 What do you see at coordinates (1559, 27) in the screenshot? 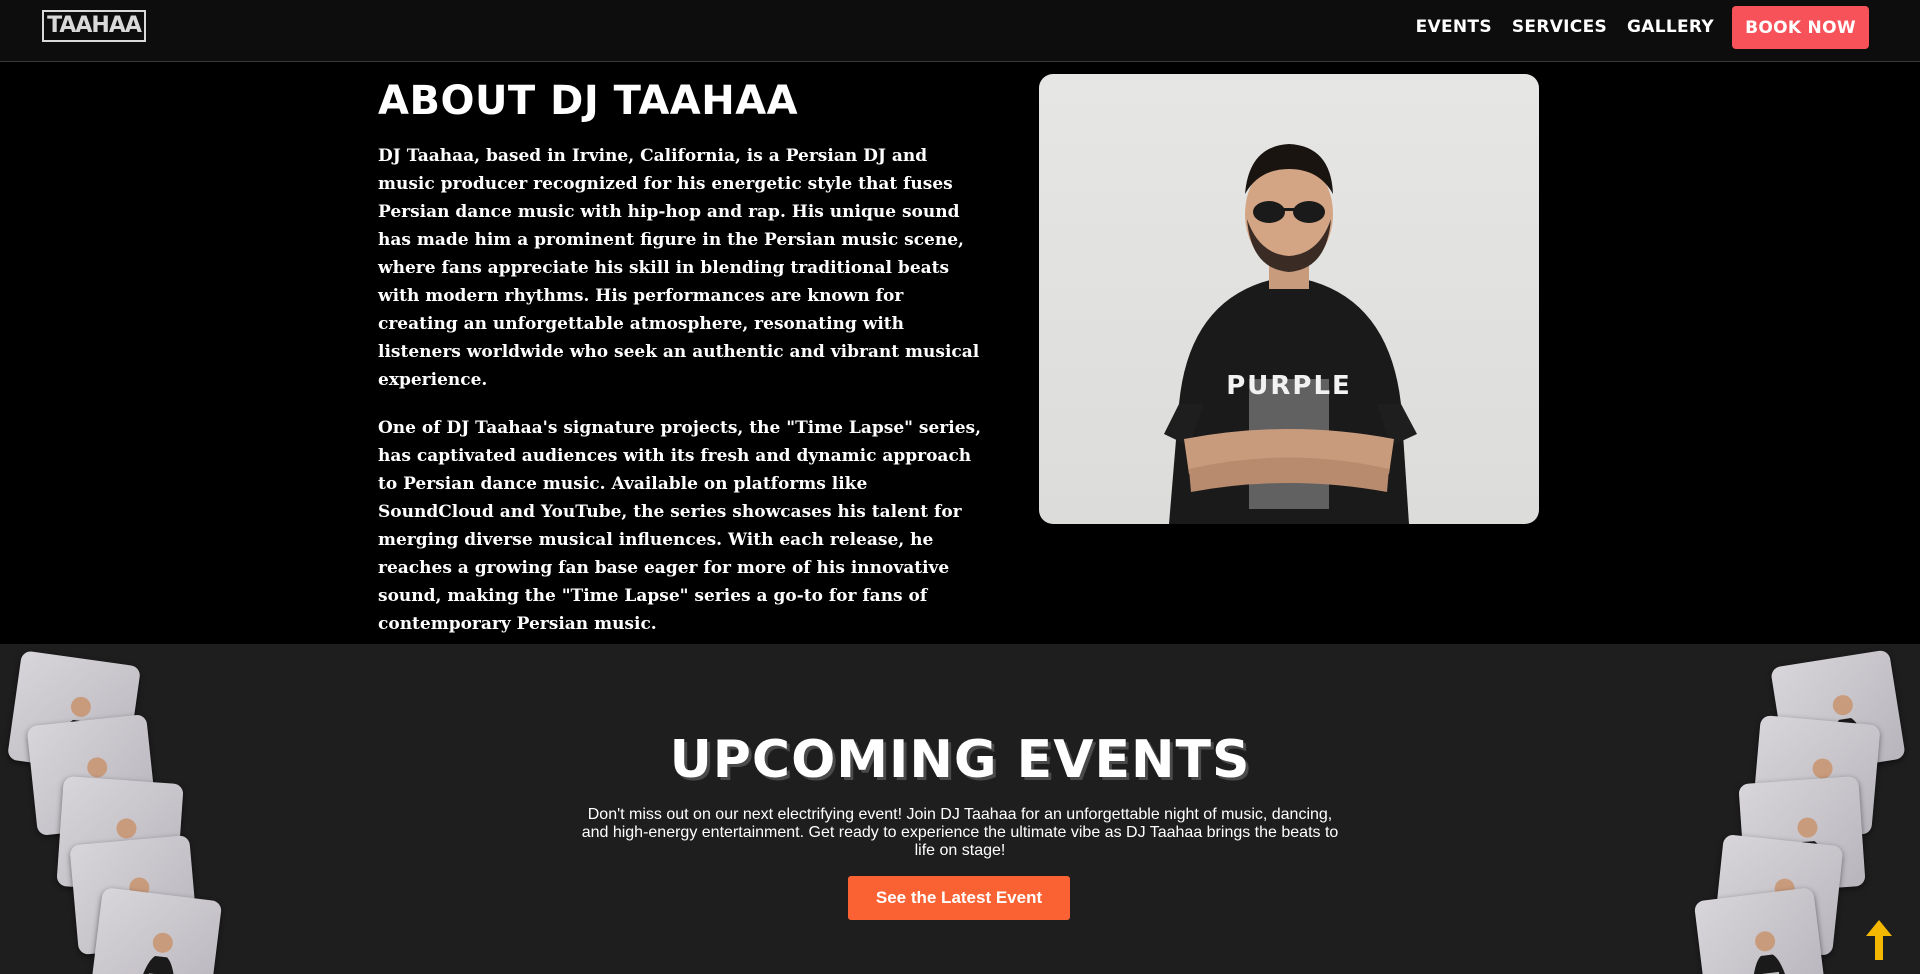
I see `nav-services-link: SERVICES` at bounding box center [1559, 27].